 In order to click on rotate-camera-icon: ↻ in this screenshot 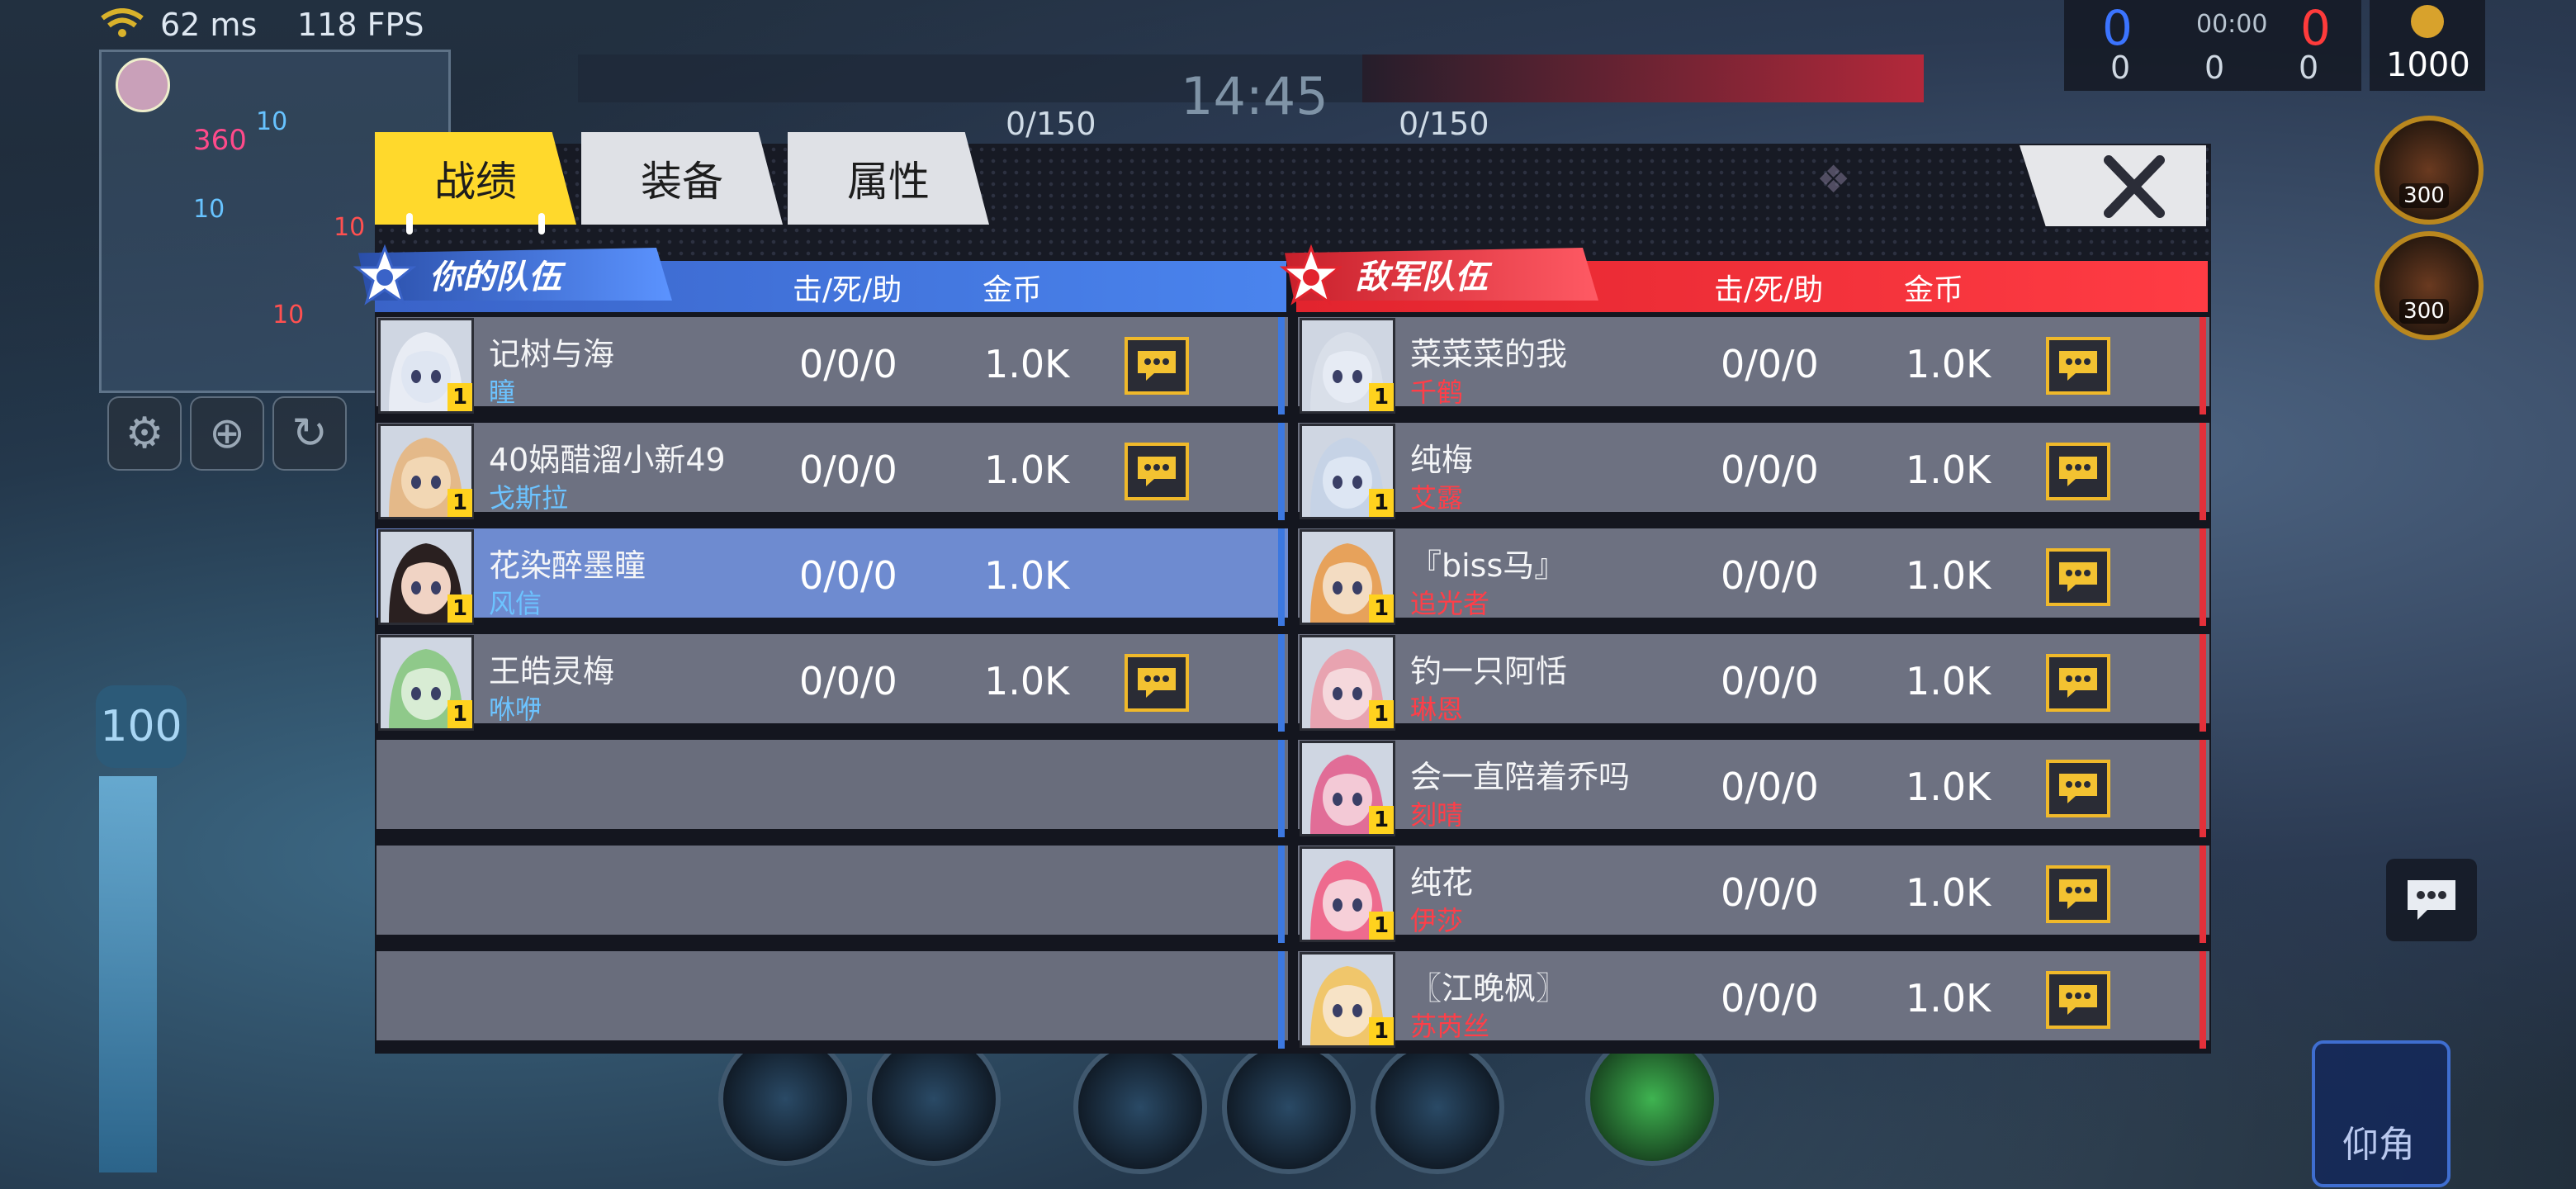, I will do `click(309, 433)`.